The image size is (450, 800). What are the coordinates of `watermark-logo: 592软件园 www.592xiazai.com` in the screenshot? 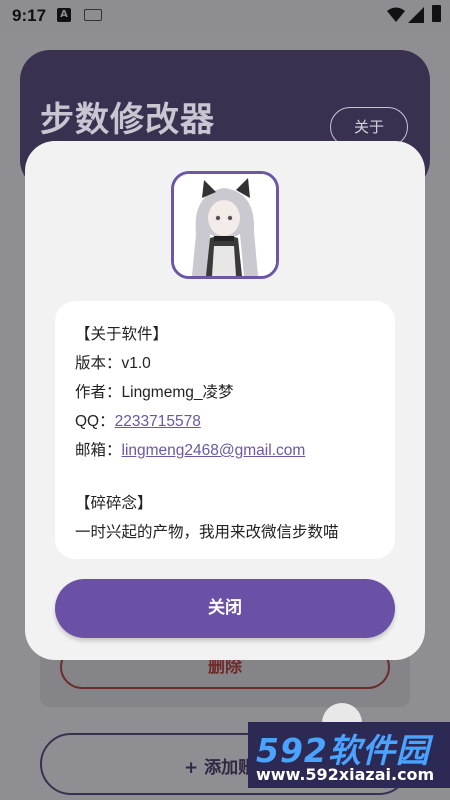 It's located at (349, 755).